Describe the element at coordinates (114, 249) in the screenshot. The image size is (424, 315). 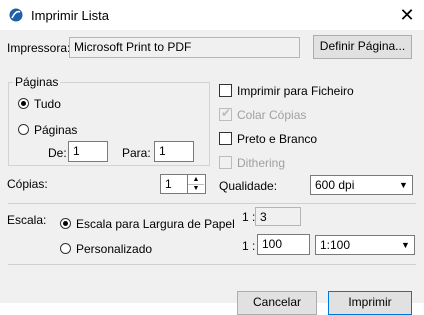
I see `scale-custom-label: Personalizado` at that location.